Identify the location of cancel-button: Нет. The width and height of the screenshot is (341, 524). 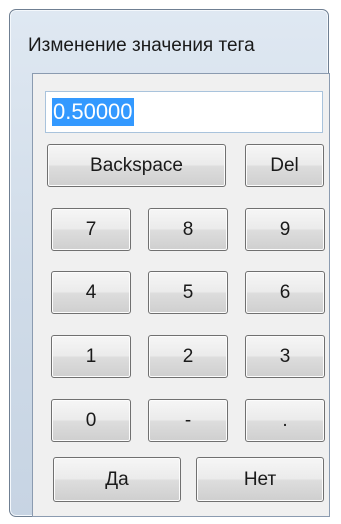
(260, 479).